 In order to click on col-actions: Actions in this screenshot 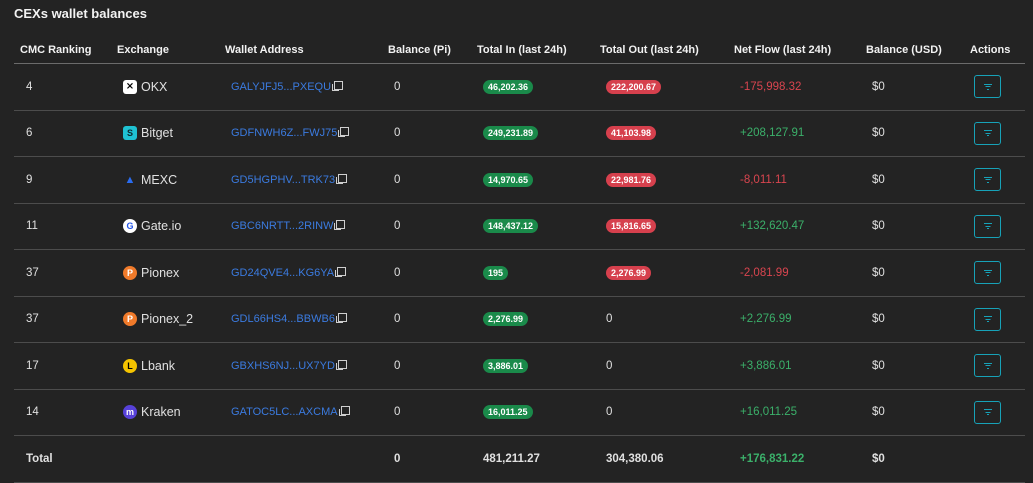, I will do `click(994, 50)`.